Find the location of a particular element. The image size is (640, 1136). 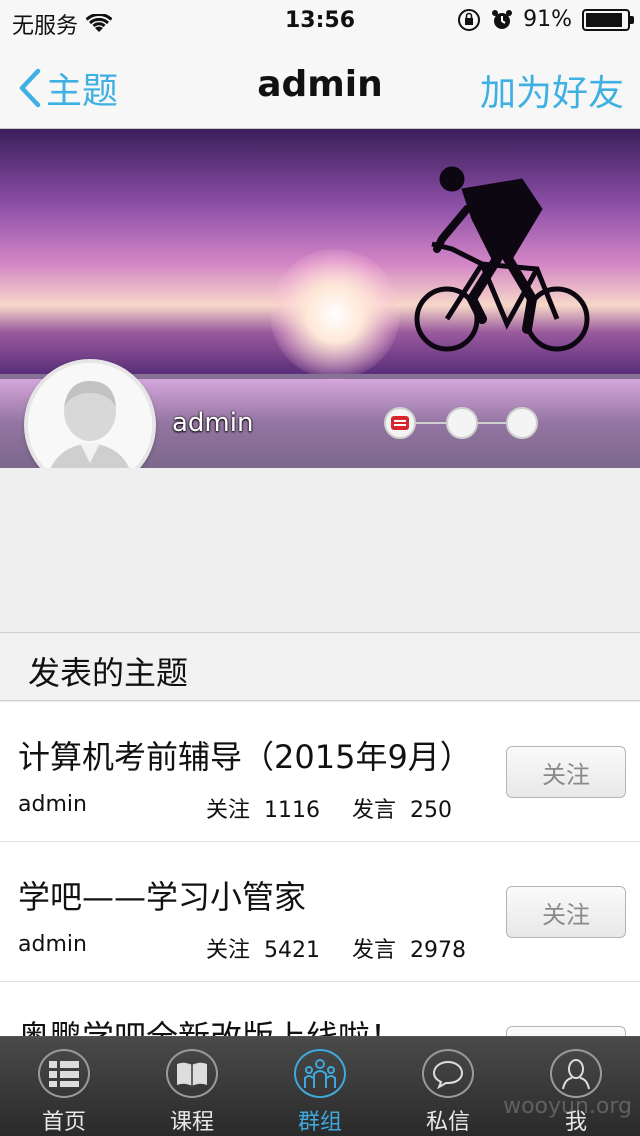

section-header: 发表的主题 is located at coordinates (320, 667).